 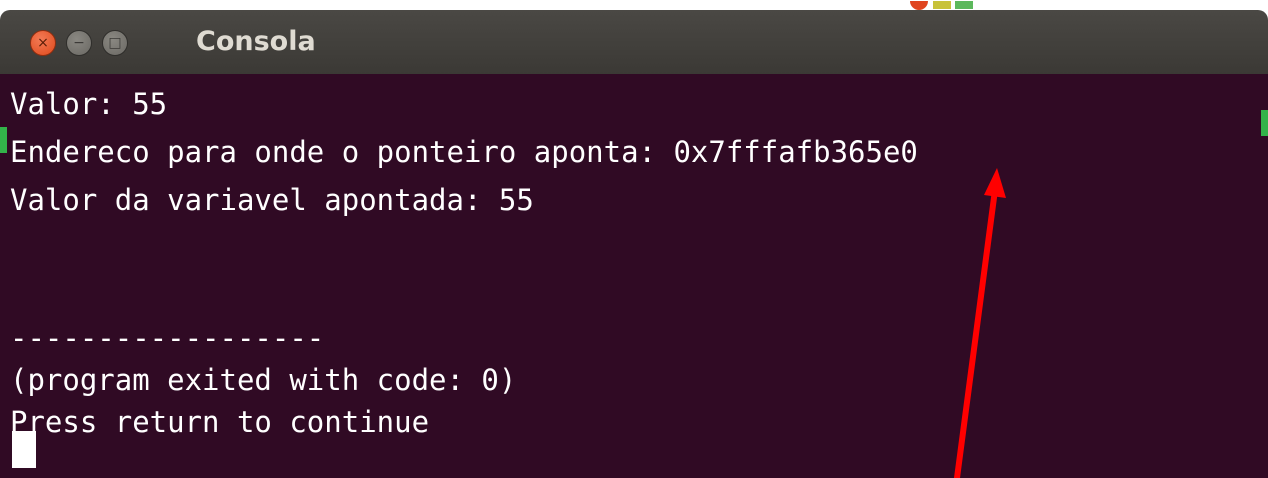 What do you see at coordinates (24, 449) in the screenshot?
I see `text-cursor` at bounding box center [24, 449].